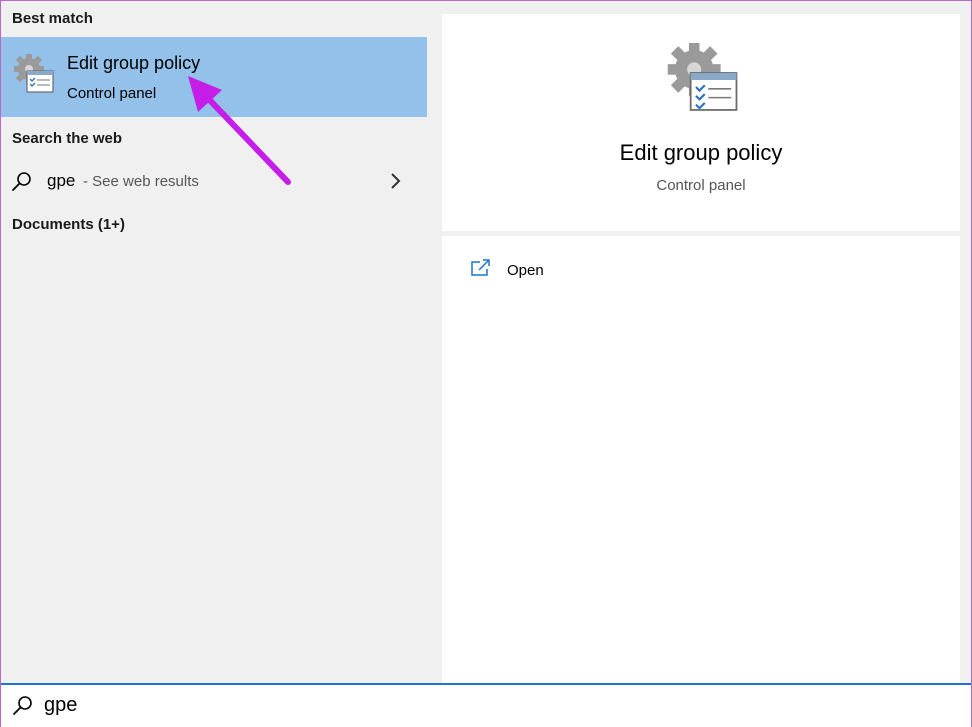  Describe the element at coordinates (214, 77) in the screenshot. I see `best-match-item: Edit group policy Control panel` at that location.